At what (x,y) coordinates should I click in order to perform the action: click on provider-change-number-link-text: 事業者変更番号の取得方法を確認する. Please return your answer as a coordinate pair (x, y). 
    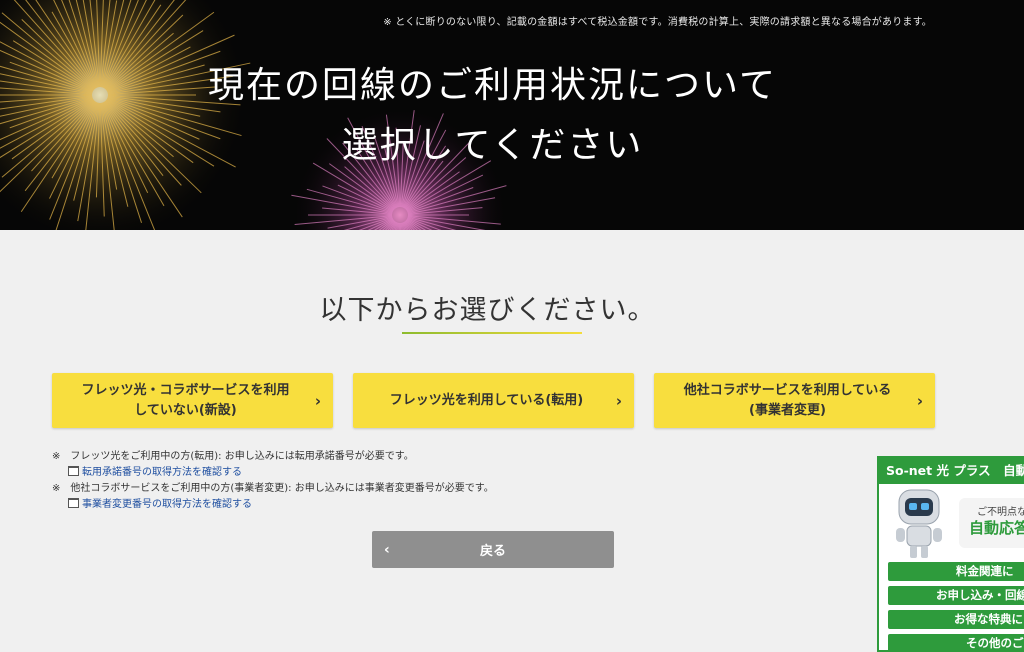
    Looking at the image, I should click on (167, 504).